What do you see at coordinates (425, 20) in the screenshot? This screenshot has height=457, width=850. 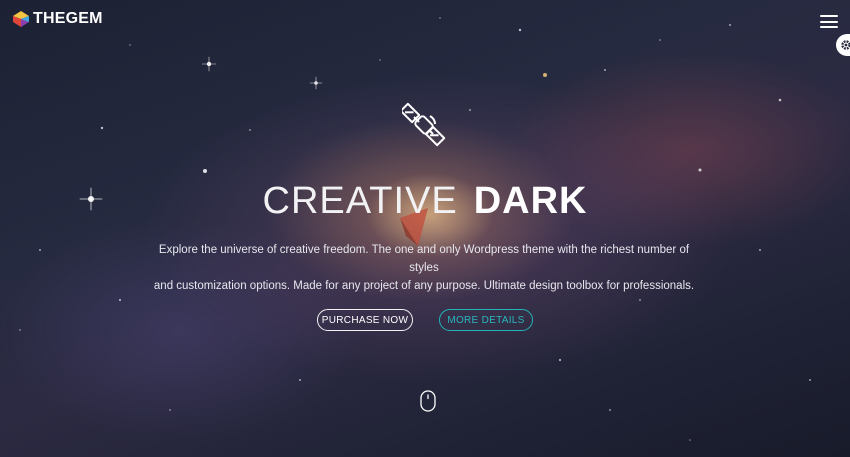 I see `site-header: THEGEM` at bounding box center [425, 20].